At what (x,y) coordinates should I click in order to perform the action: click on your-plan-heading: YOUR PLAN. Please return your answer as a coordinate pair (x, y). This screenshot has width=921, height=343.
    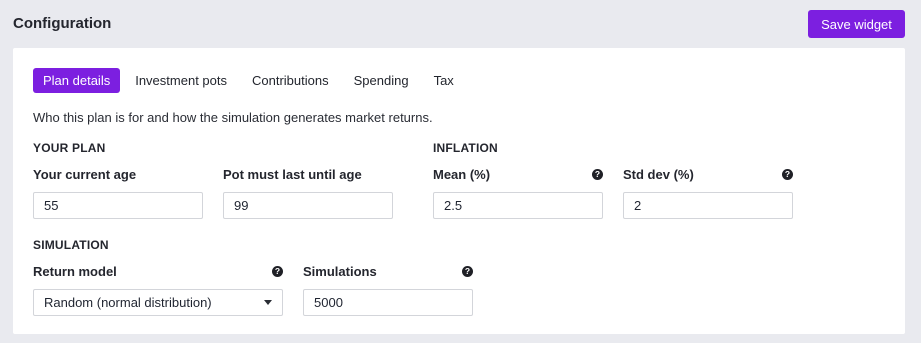
    Looking at the image, I should click on (69, 148).